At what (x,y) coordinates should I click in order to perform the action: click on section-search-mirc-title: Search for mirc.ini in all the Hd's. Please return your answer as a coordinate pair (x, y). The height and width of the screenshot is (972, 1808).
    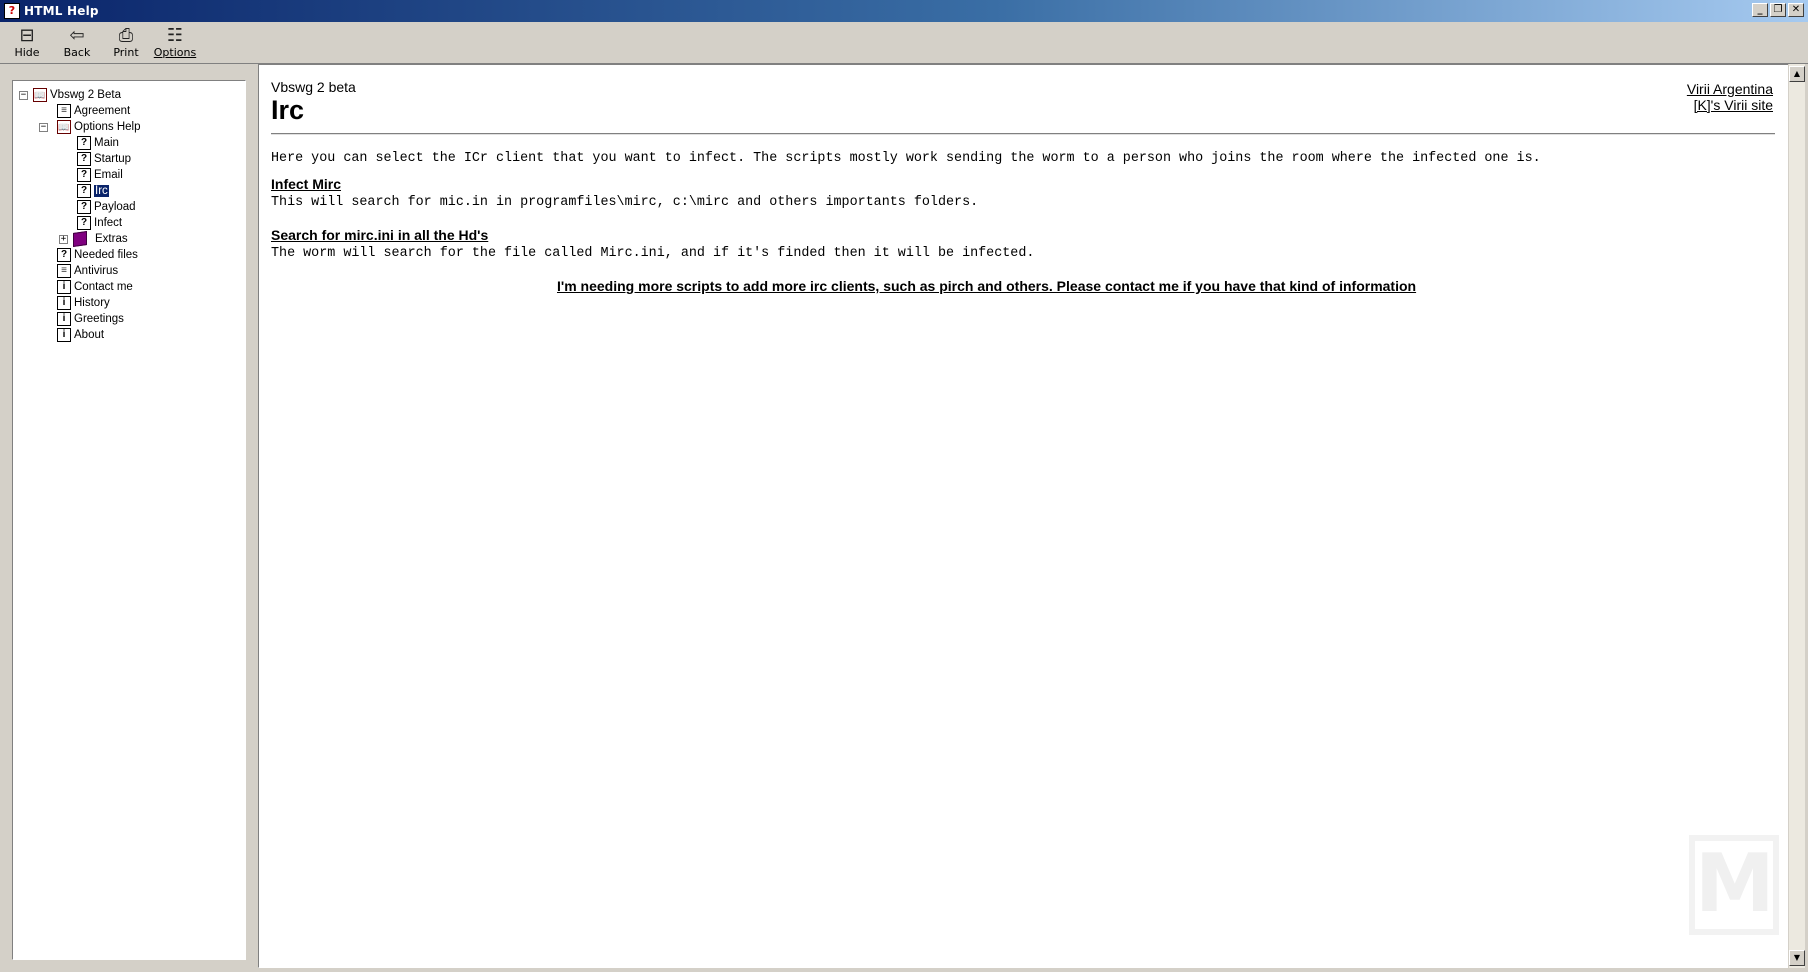
    Looking at the image, I should click on (380, 235).